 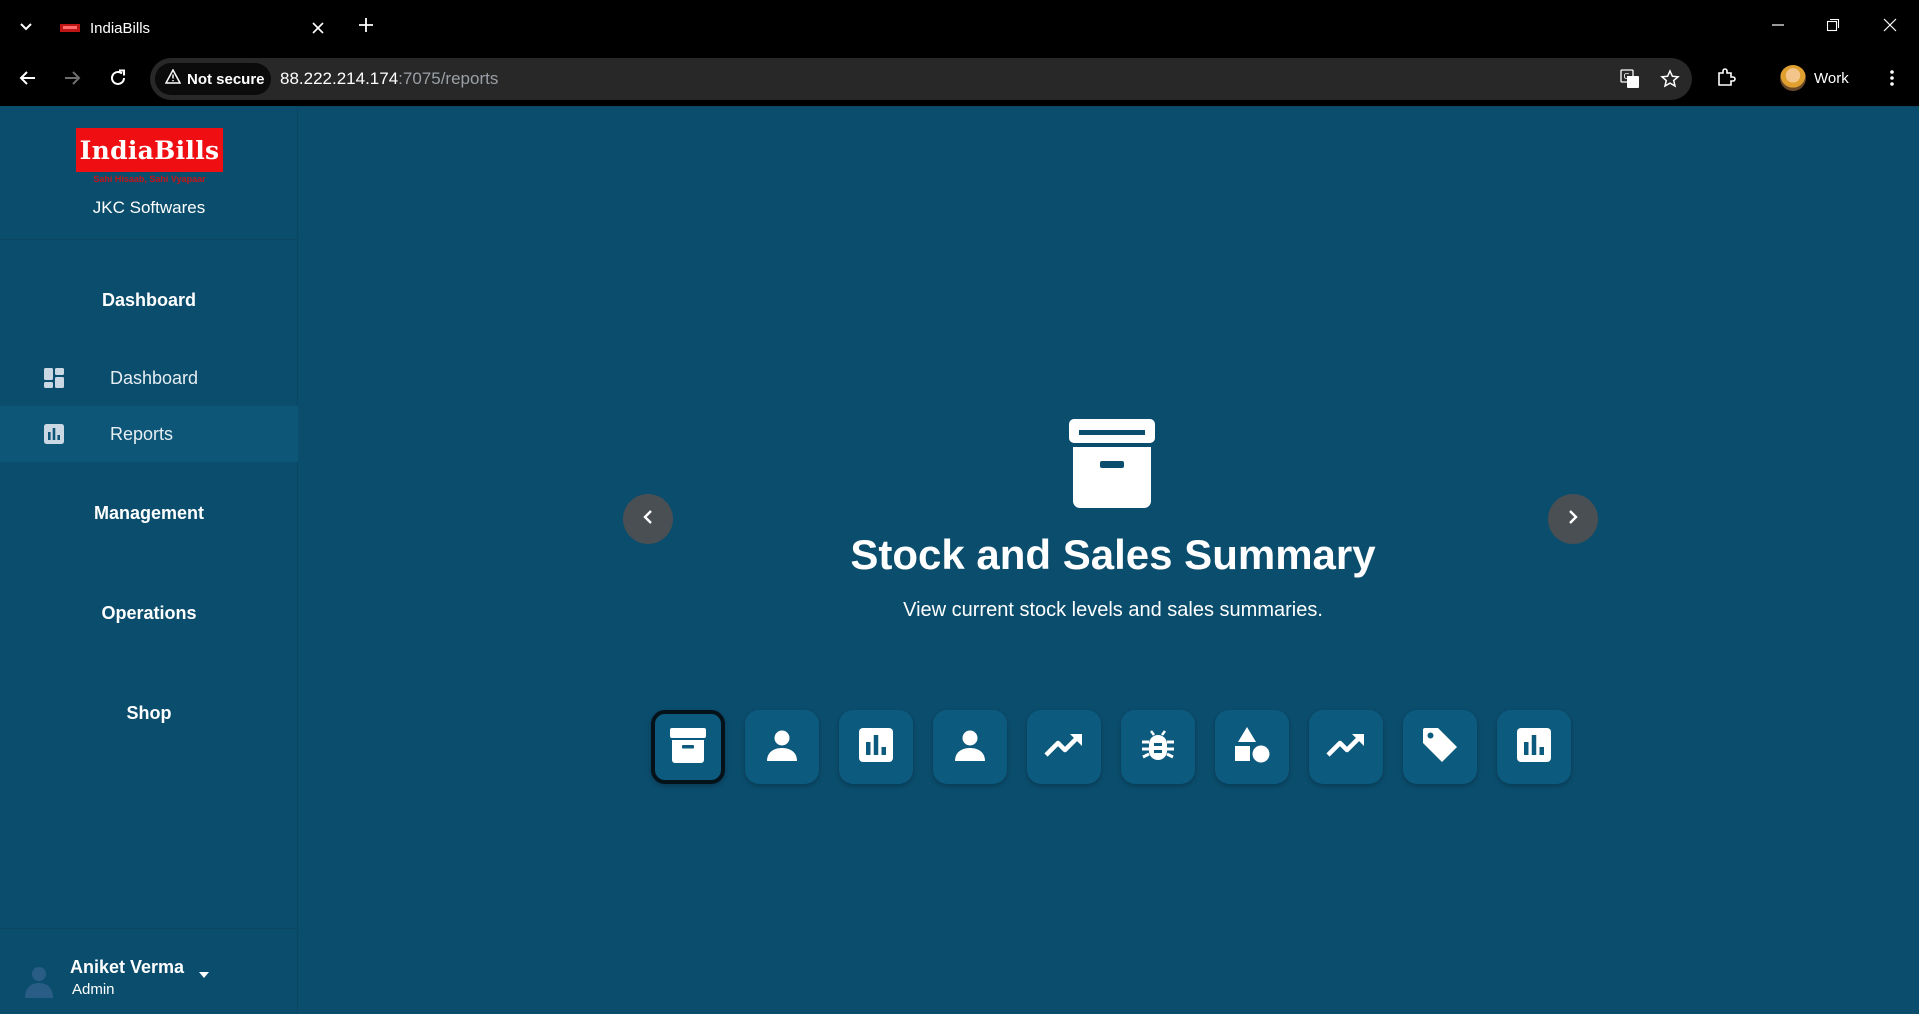 What do you see at coordinates (1890, 25) in the screenshot?
I see `close-window-icon` at bounding box center [1890, 25].